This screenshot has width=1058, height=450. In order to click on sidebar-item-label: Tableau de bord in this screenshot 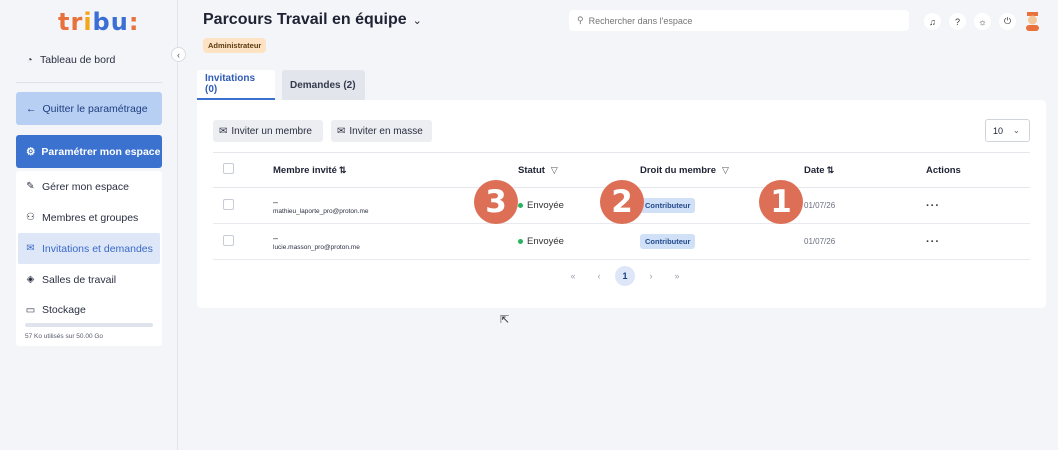, I will do `click(78, 60)`.